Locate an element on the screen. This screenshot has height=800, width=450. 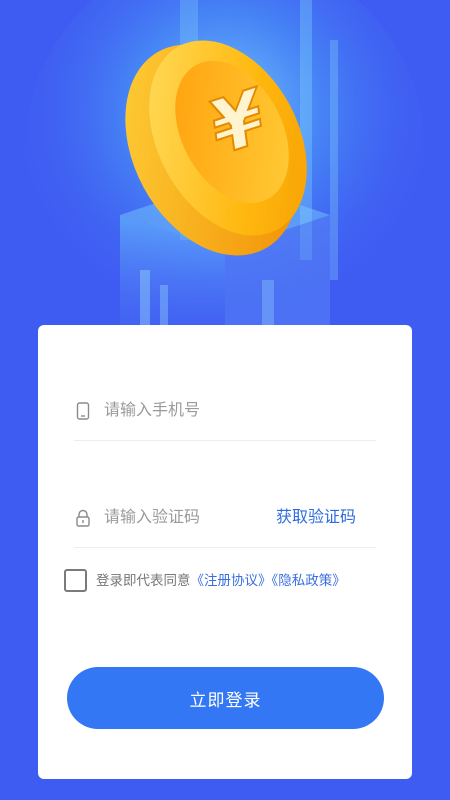
login-button: 立即登录 is located at coordinates (225, 698).